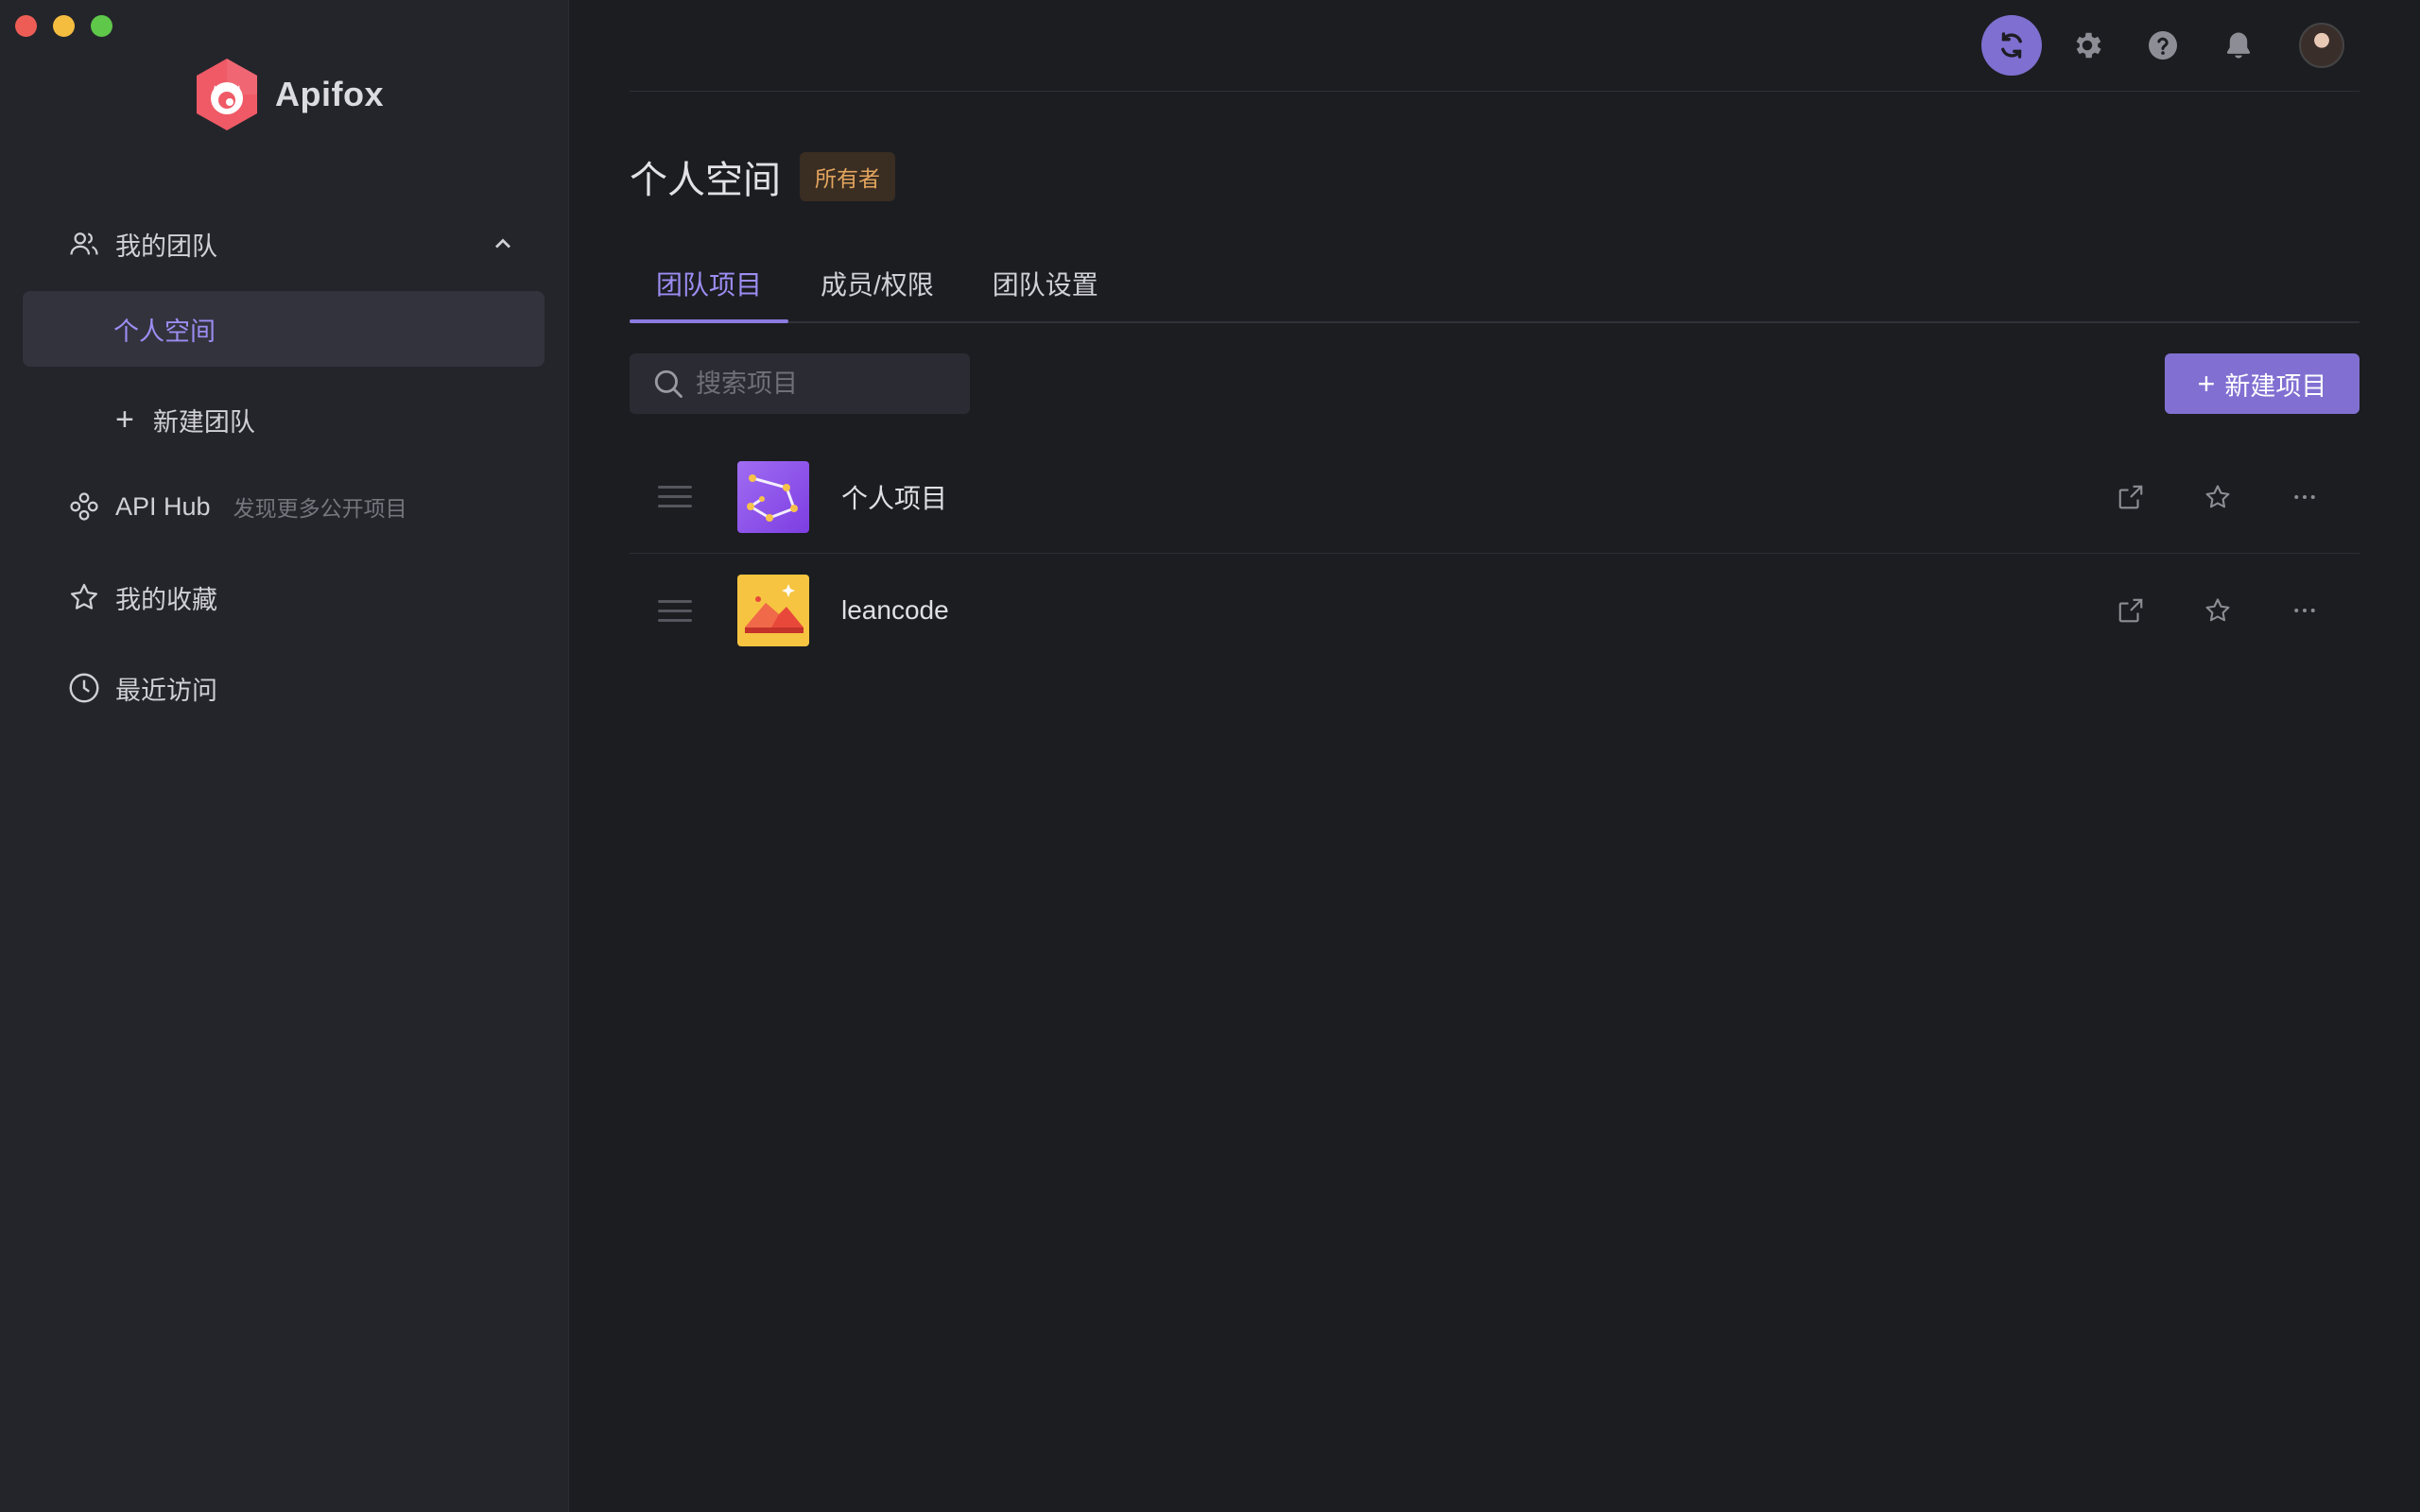 The height and width of the screenshot is (1512, 2420). What do you see at coordinates (1495, 46) in the screenshot?
I see `top-bar` at bounding box center [1495, 46].